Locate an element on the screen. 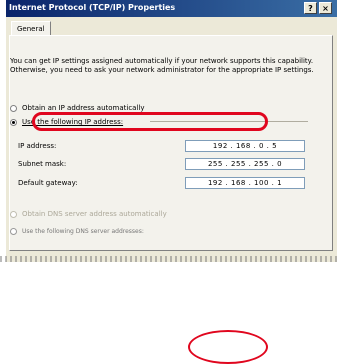  subnet-mask-label: Subnet mask: is located at coordinates (42, 164).